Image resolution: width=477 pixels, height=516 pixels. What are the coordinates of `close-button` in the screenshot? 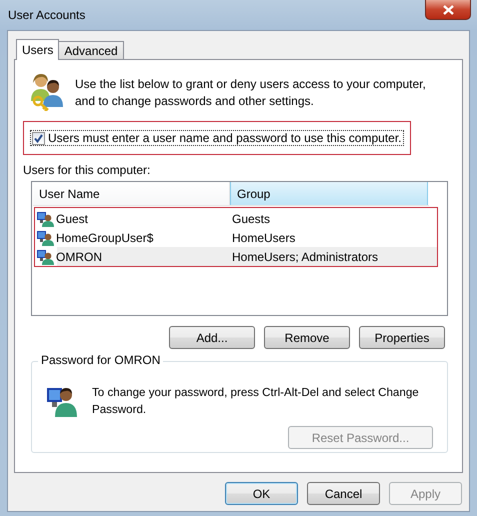 It's located at (448, 10).